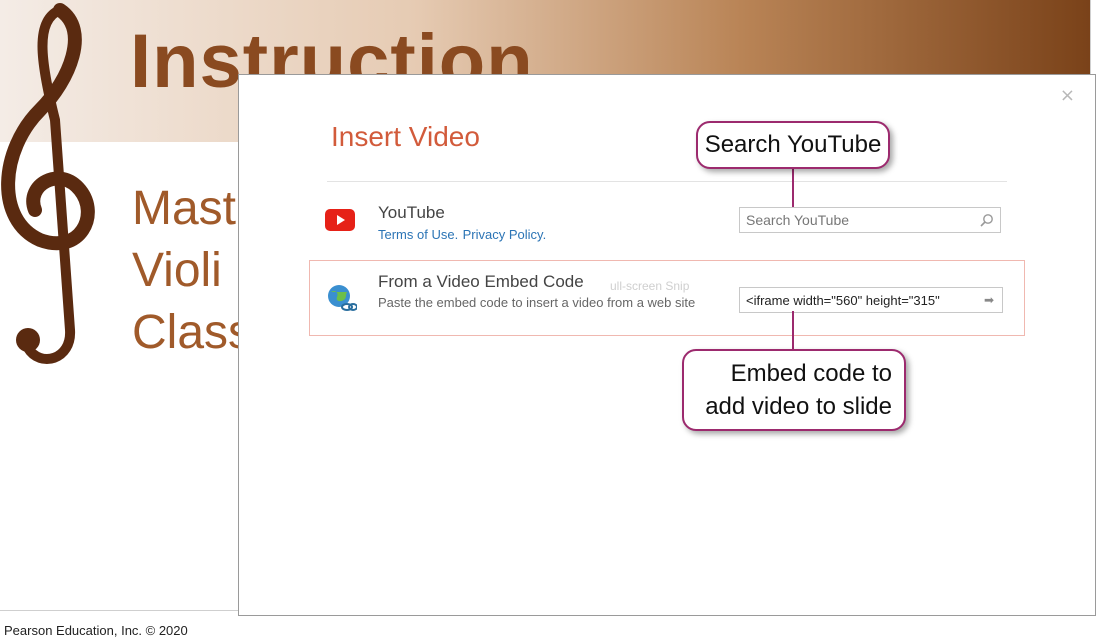 The height and width of the screenshot is (644, 1106). What do you see at coordinates (481, 281) in the screenshot?
I see `embed-title: From a Video Embed Code` at bounding box center [481, 281].